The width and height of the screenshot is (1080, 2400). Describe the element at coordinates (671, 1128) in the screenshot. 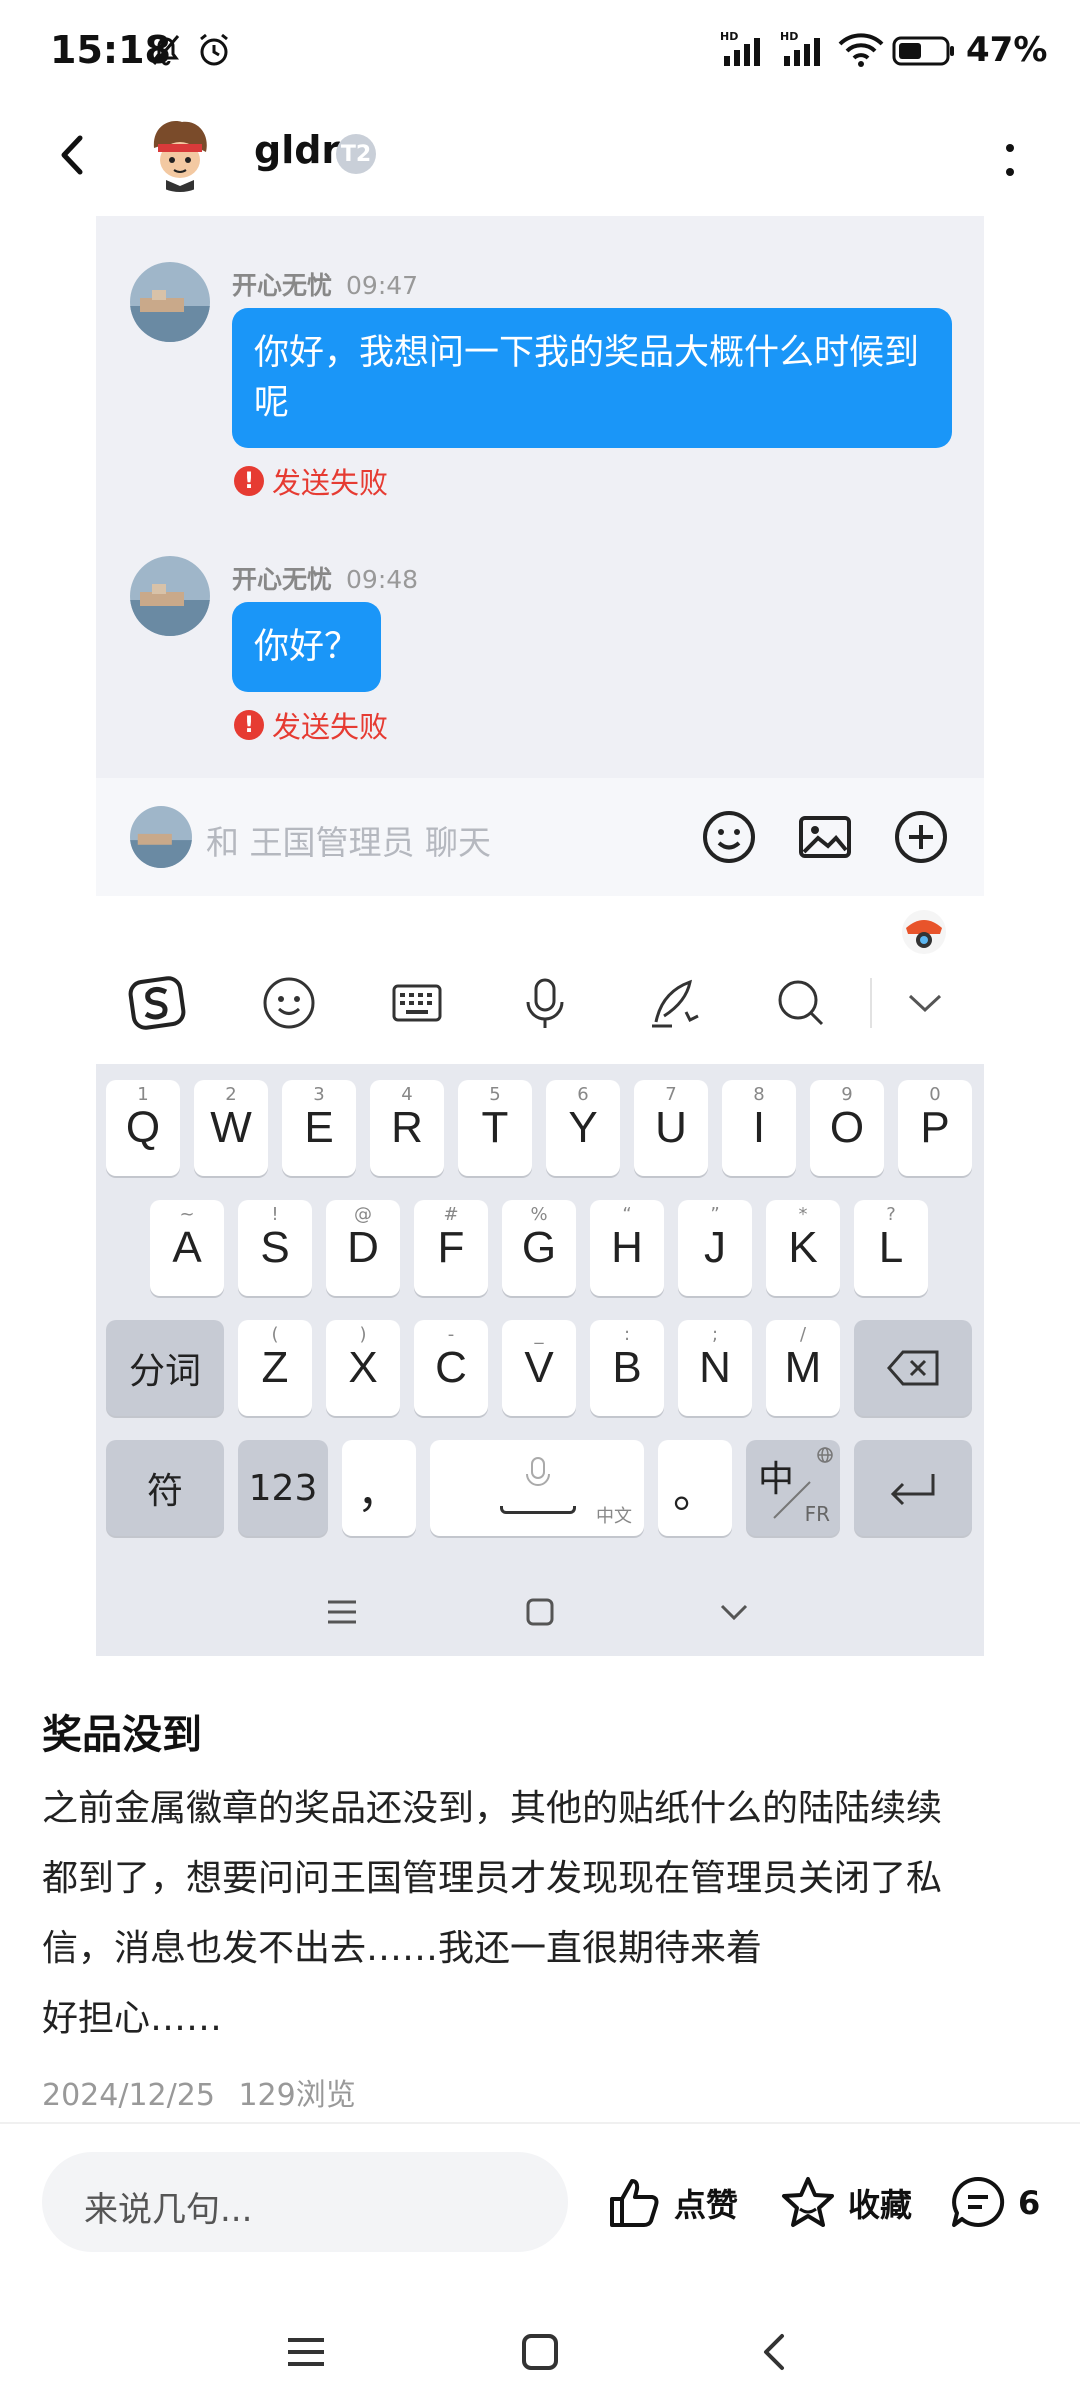

I see `key-u: 7U` at that location.